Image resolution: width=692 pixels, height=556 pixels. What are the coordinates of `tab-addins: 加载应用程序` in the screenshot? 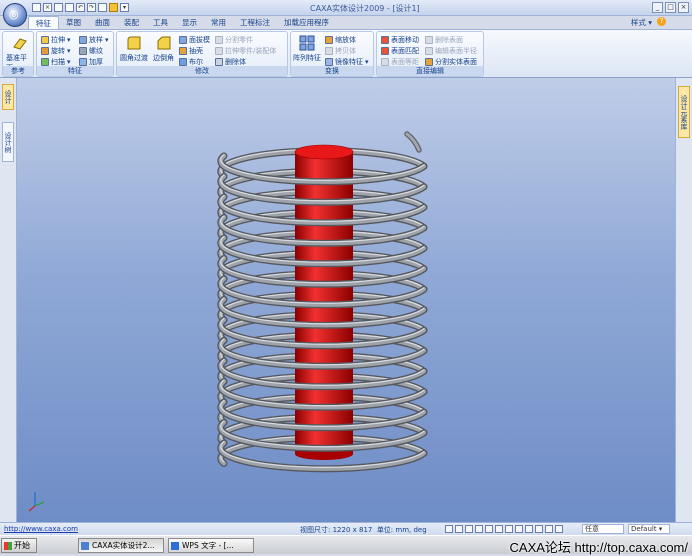 It's located at (306, 22).